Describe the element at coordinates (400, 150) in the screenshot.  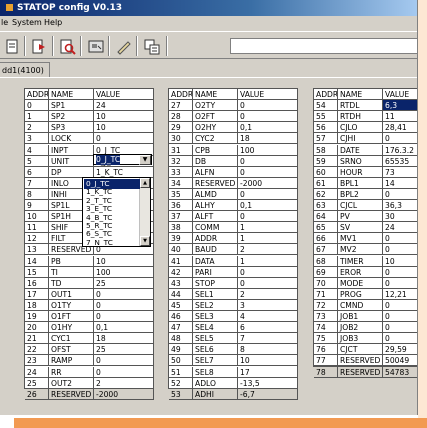
I see `value-cell: 176.3.2` at that location.